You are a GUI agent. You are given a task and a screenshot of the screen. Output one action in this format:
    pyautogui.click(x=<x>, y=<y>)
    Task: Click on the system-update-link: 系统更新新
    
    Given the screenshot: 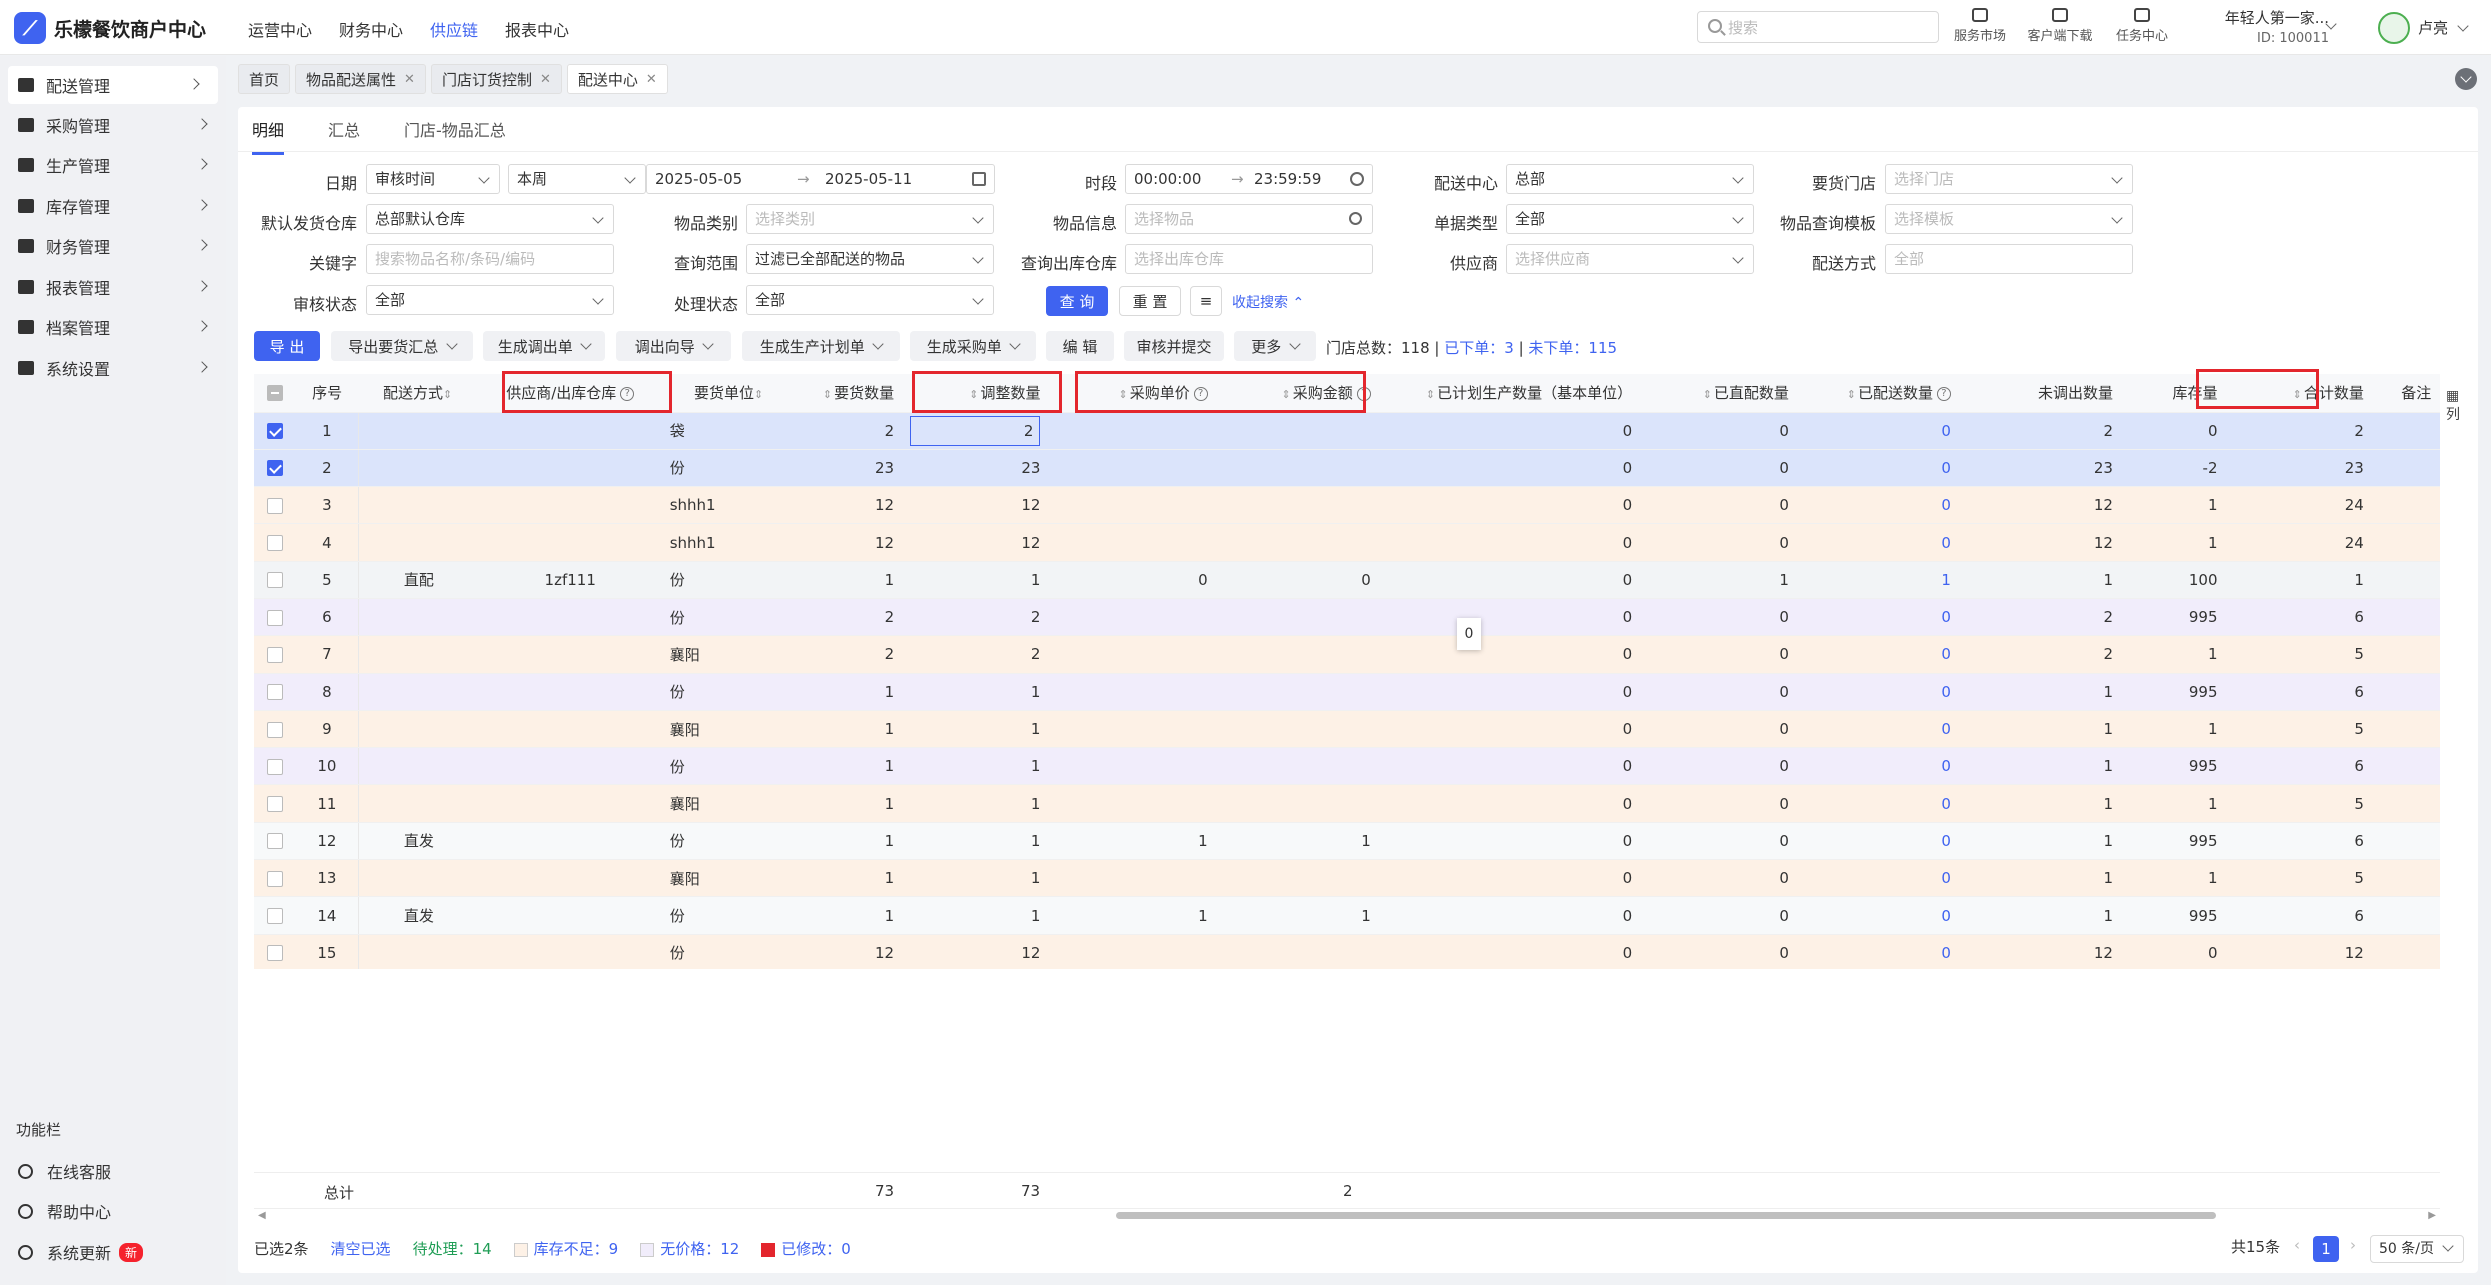 What is the action you would take?
    pyautogui.click(x=81, y=1252)
    